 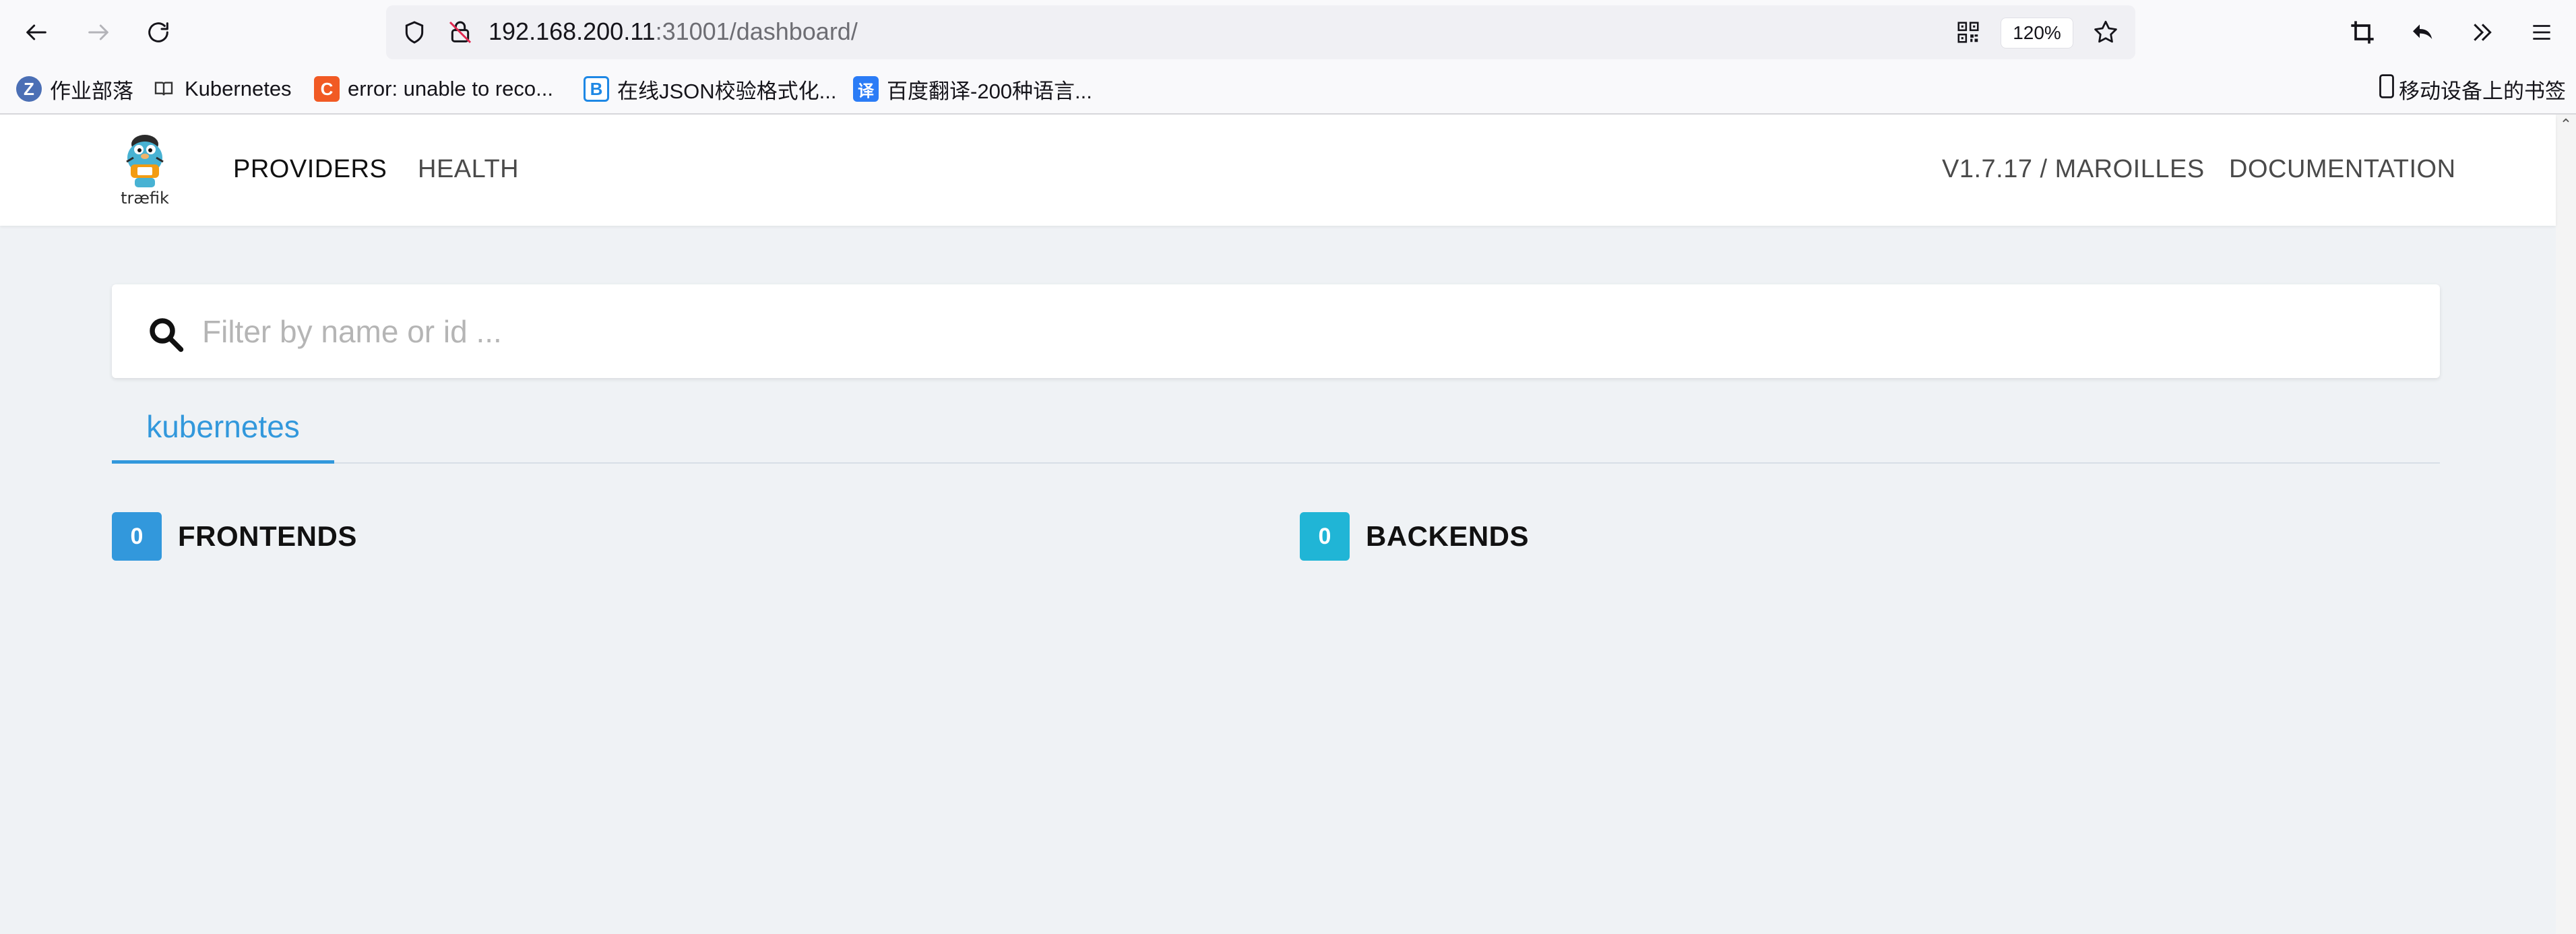 I want to click on hamburger-icon, so click(x=2541, y=32).